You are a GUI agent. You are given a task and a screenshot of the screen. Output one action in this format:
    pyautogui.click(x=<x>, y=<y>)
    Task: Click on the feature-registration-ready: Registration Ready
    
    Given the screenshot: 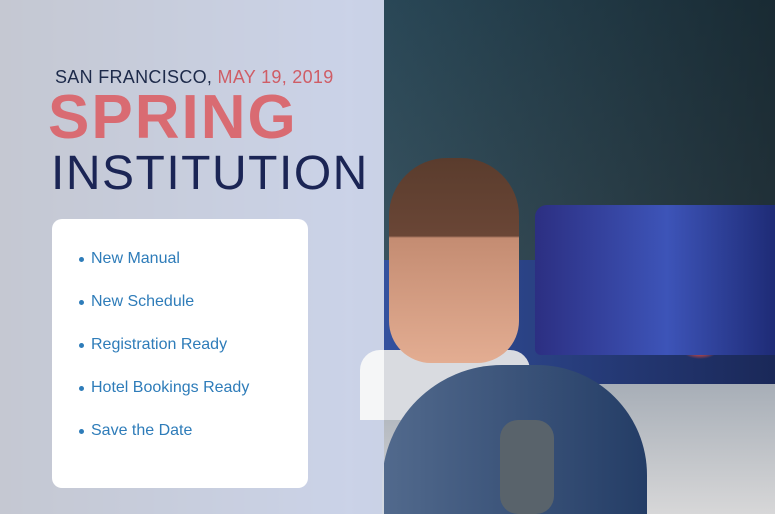 What is the action you would take?
    pyautogui.click(x=153, y=345)
    